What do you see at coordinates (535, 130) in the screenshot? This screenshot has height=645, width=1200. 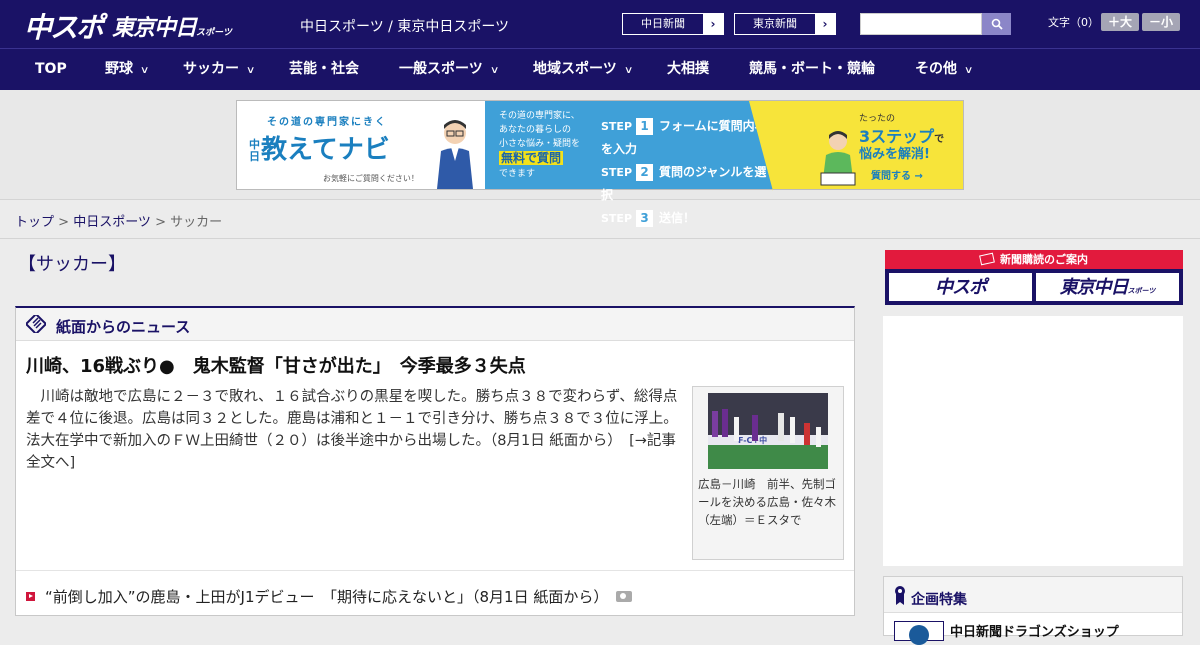 I see `banner-intro-line: あなたの暮らしの` at bounding box center [535, 130].